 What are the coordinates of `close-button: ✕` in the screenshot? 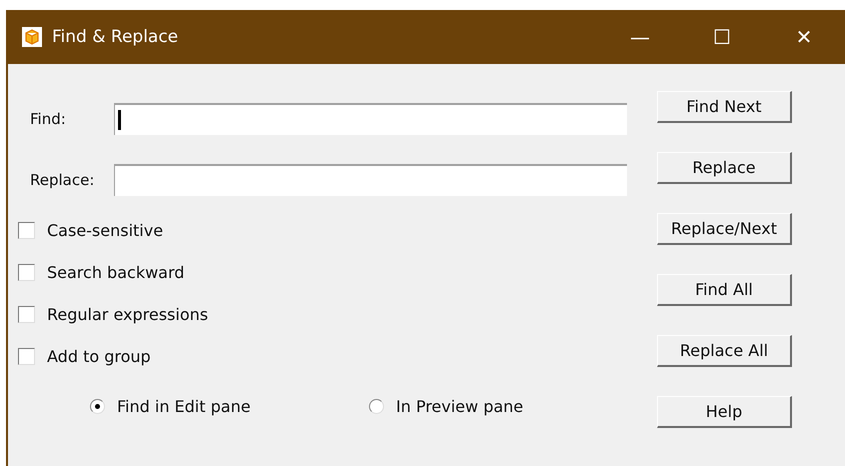 It's located at (804, 37).